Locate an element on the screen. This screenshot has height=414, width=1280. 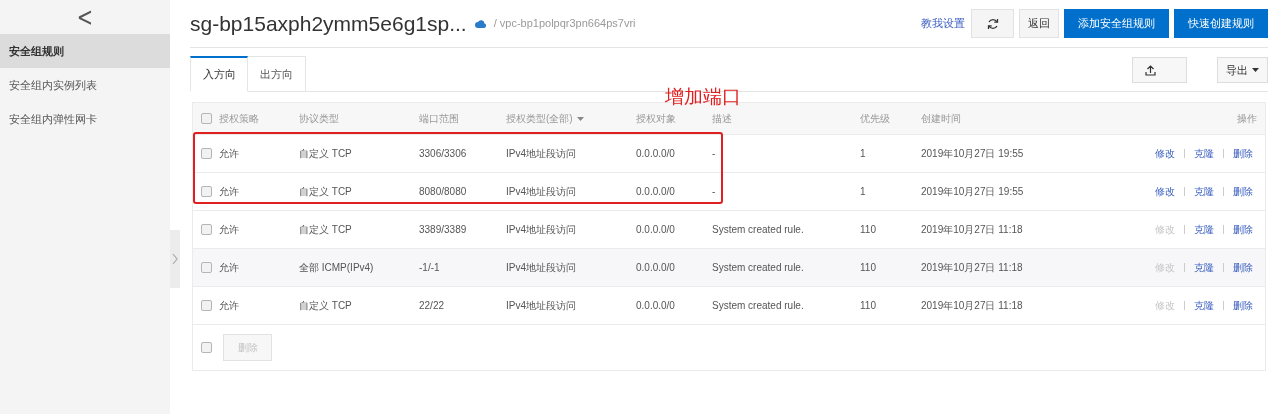
table-cell: 8080/8080 is located at coordinates (443, 191).